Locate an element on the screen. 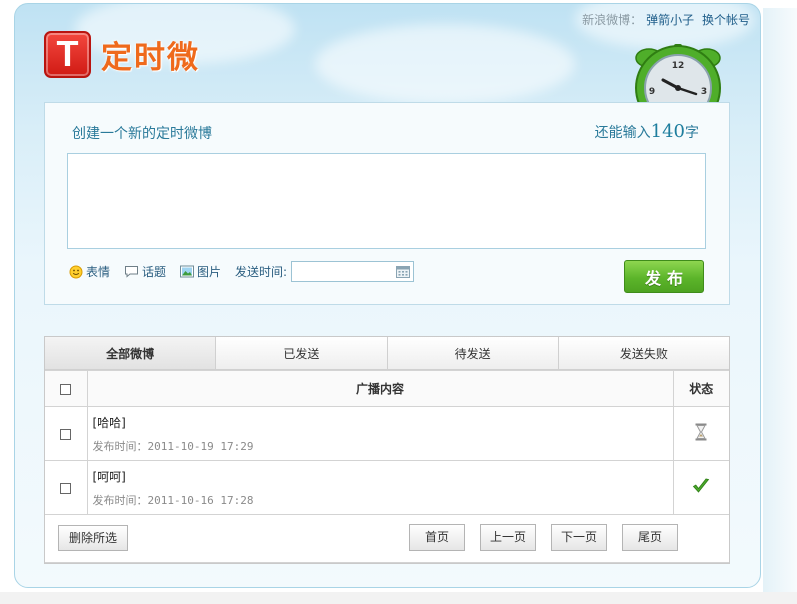 The image size is (797, 604). emoji-tool-label: 表情 is located at coordinates (98, 272).